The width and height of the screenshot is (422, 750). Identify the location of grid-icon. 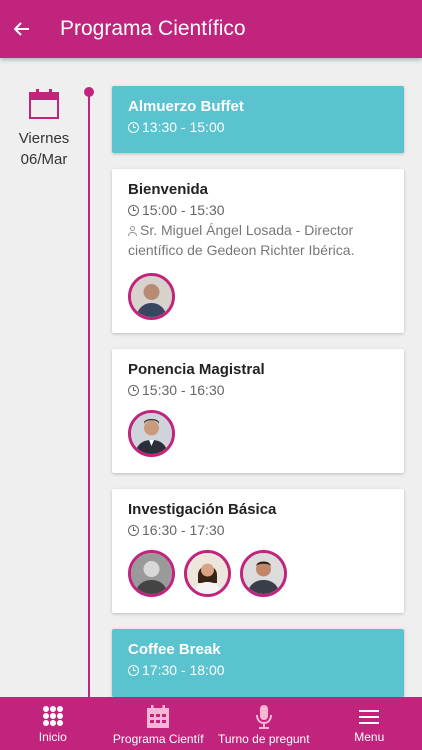
(52, 716).